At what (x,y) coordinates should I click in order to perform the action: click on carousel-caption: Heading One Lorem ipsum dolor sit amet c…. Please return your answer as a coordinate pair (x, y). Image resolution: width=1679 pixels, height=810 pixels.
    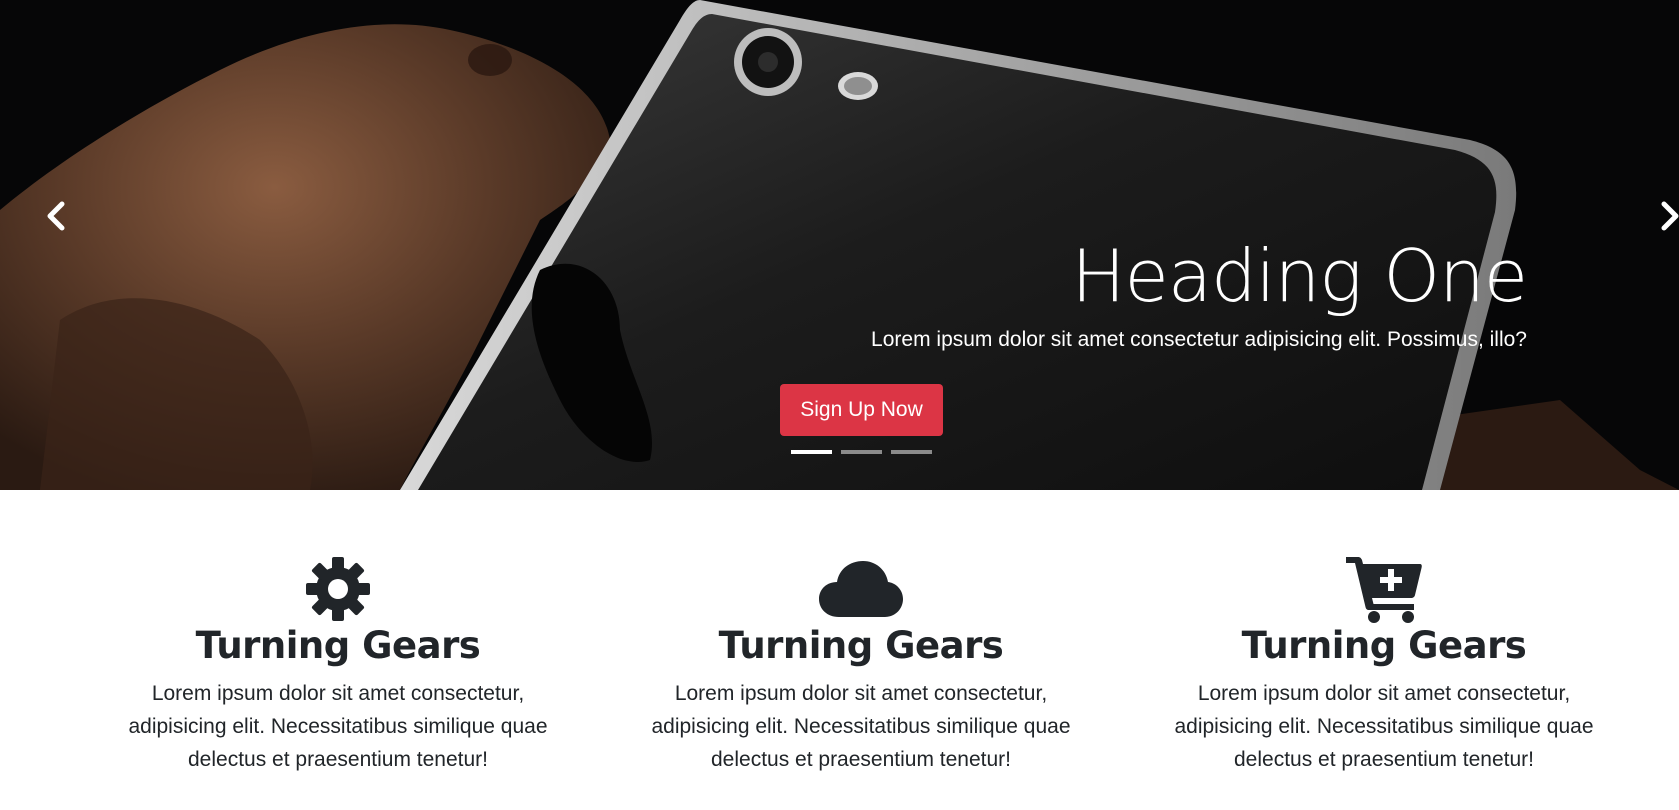
    Looking at the image, I should click on (1077, 292).